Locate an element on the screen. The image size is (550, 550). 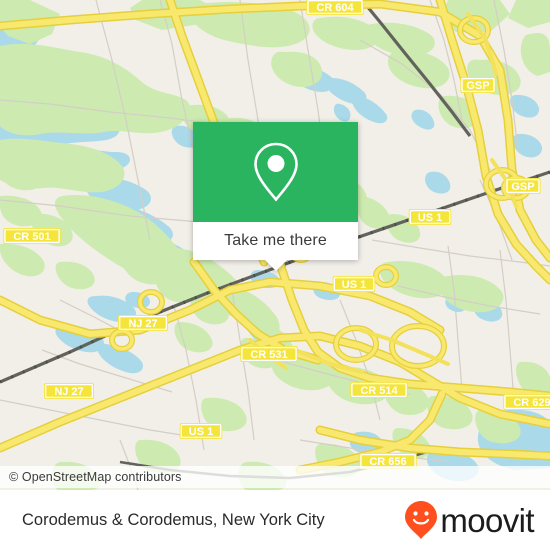
take-me-there-button: Take me there is located at coordinates (275, 246).